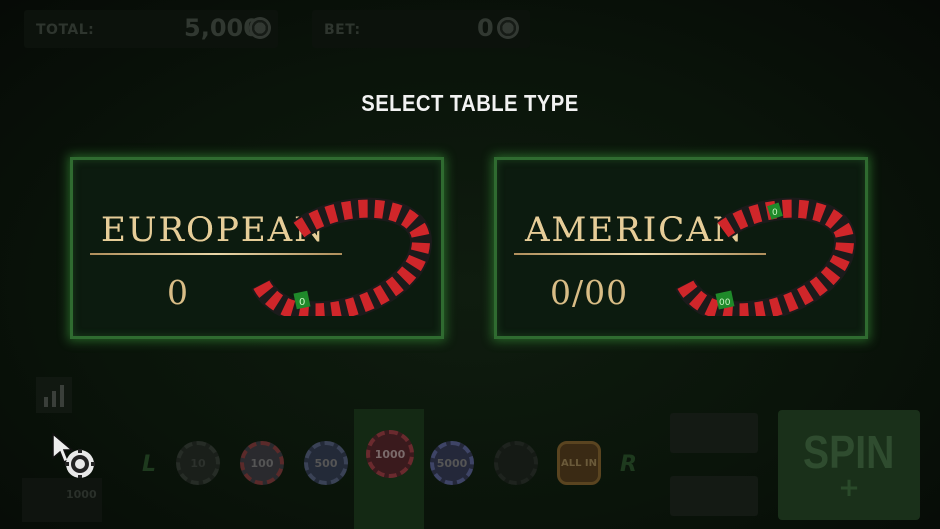  I want to click on chip-100-label: 100, so click(262, 463).